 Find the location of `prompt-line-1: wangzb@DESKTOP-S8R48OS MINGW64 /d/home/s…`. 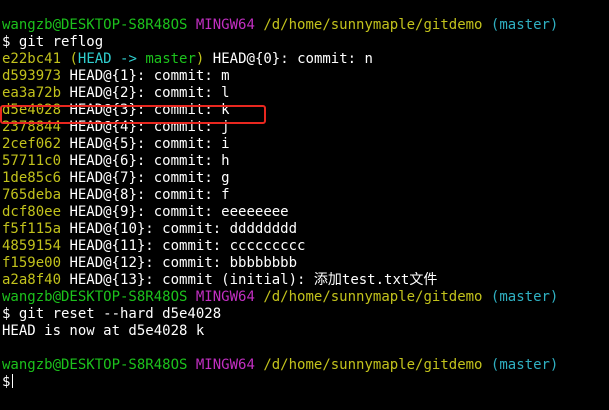

prompt-line-1: wangzb@DESKTOP-S8R48OS MINGW64 /d/home/s… is located at coordinates (304, 25).